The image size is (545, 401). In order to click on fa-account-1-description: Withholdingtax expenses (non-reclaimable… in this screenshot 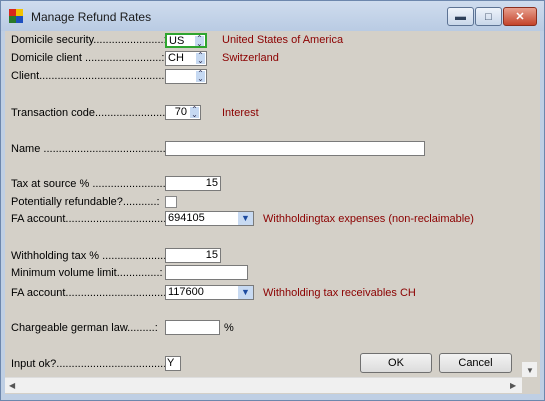, I will do `click(368, 219)`.